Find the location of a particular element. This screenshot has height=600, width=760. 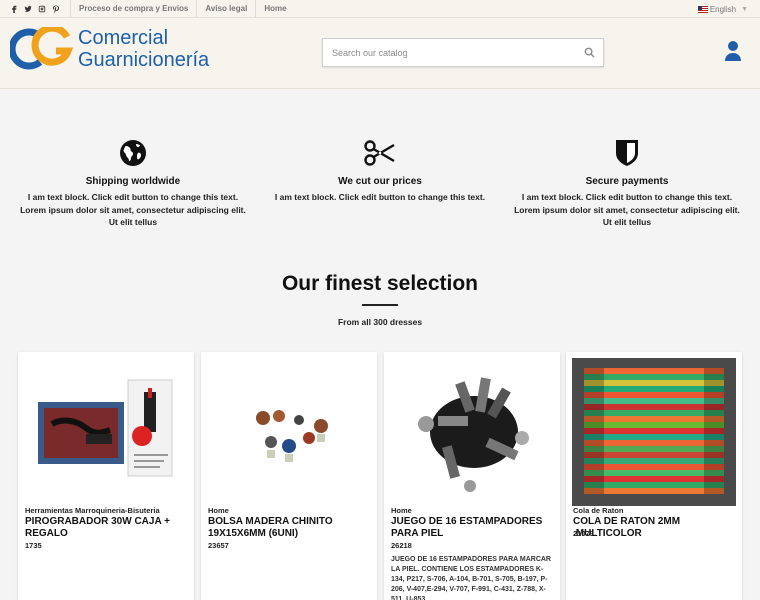

flag-icon is located at coordinates (702, 9).